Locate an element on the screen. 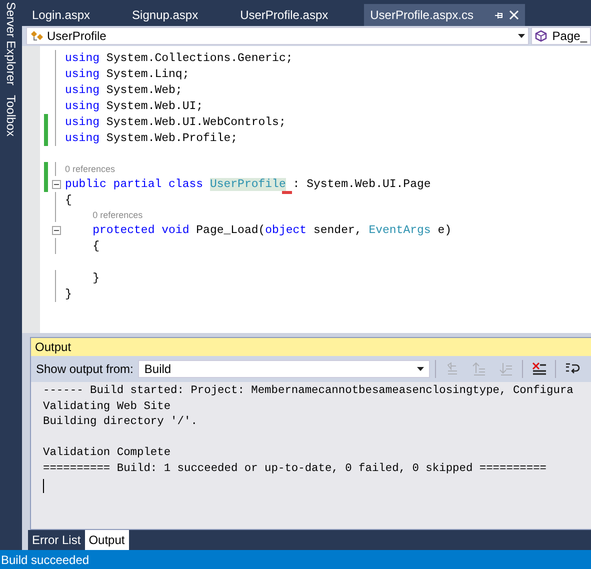 The height and width of the screenshot is (569, 591). close-icon is located at coordinates (513, 15).